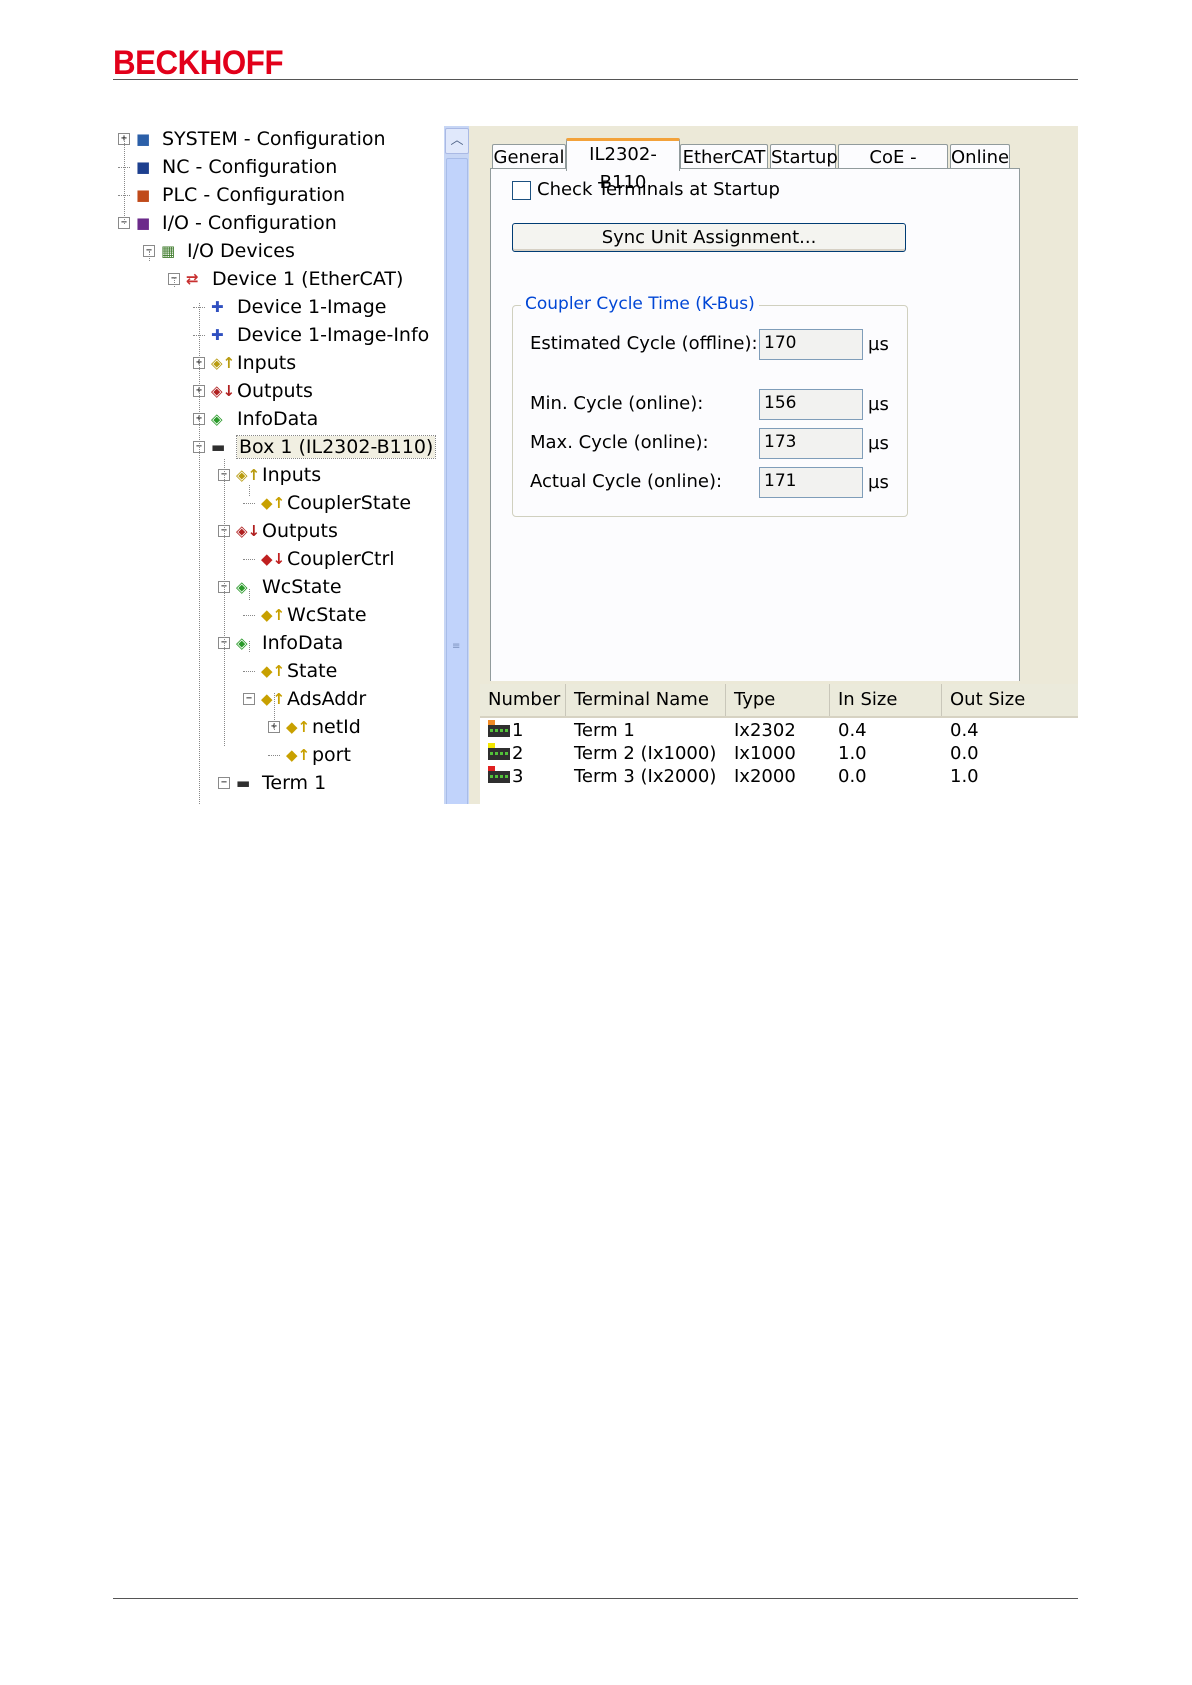 The width and height of the screenshot is (1192, 1685). Describe the element at coordinates (724, 157) in the screenshot. I see `tab-ethercat: EtherCAT` at that location.